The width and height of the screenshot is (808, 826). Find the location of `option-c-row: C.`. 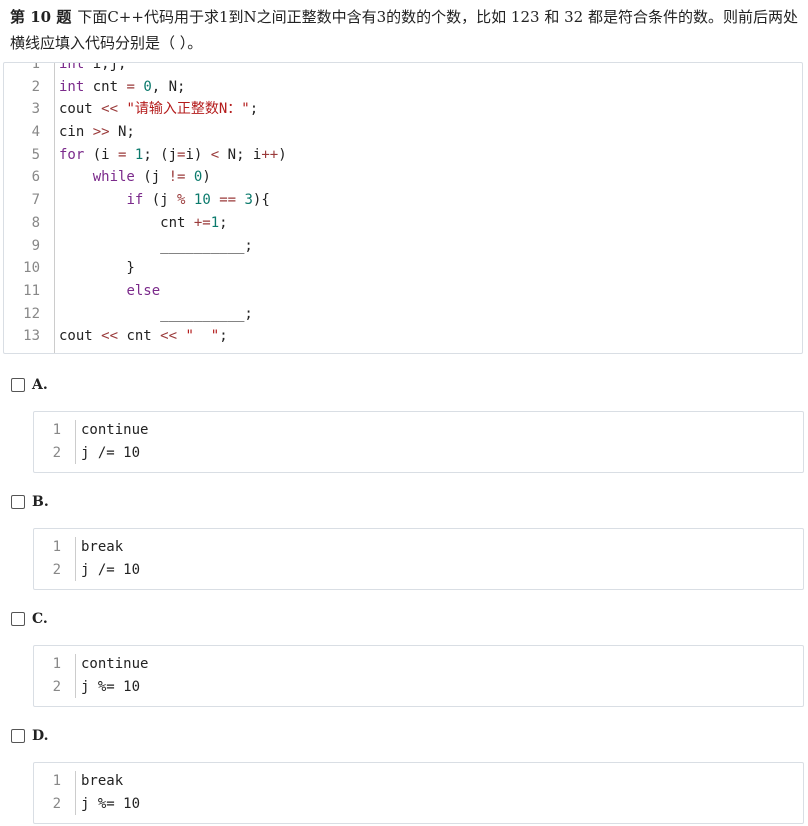

option-c-row: C. is located at coordinates (29, 619).